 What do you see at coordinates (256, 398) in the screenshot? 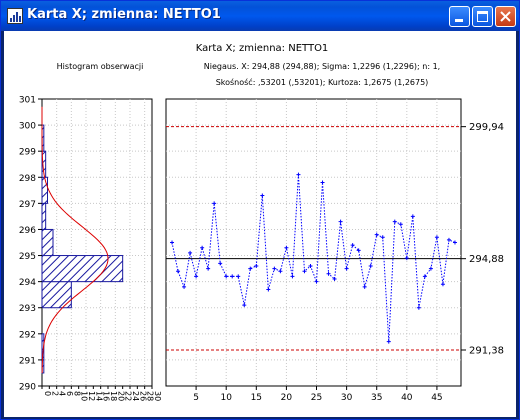
I see `x-tick-label: 15` at bounding box center [256, 398].